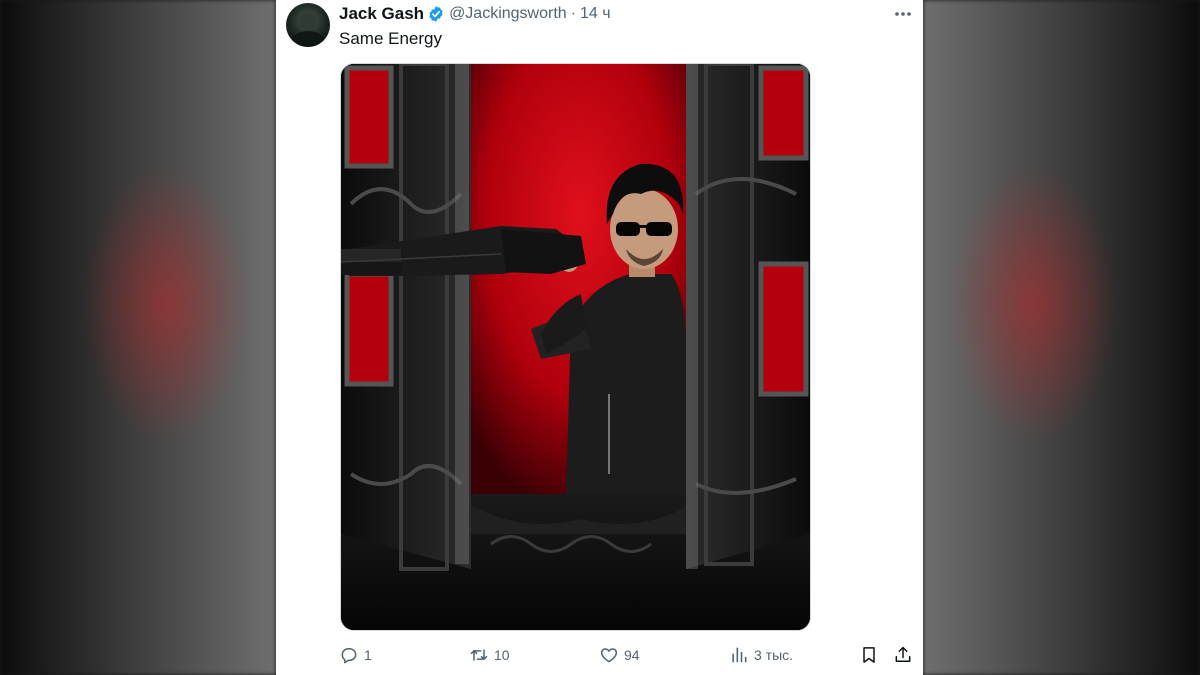 This screenshot has width=1200, height=675. I want to click on reply-button: 1, so click(355, 655).